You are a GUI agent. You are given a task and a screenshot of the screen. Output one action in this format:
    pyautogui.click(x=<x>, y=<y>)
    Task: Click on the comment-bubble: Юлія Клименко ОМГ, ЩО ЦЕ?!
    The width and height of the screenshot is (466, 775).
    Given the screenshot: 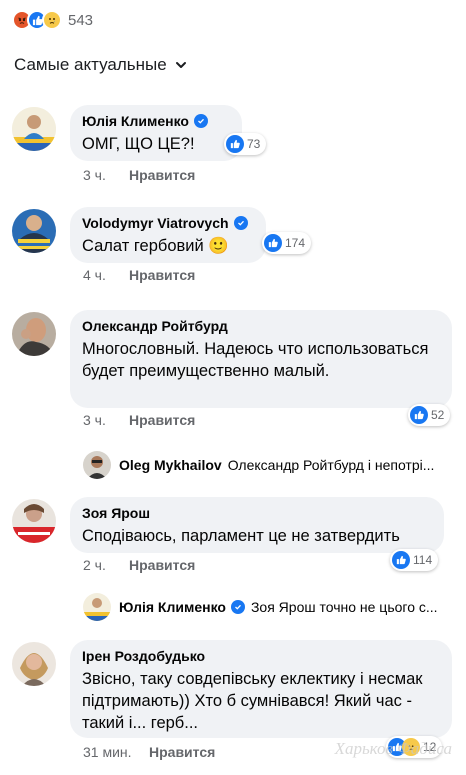 What is the action you would take?
    pyautogui.click(x=156, y=133)
    